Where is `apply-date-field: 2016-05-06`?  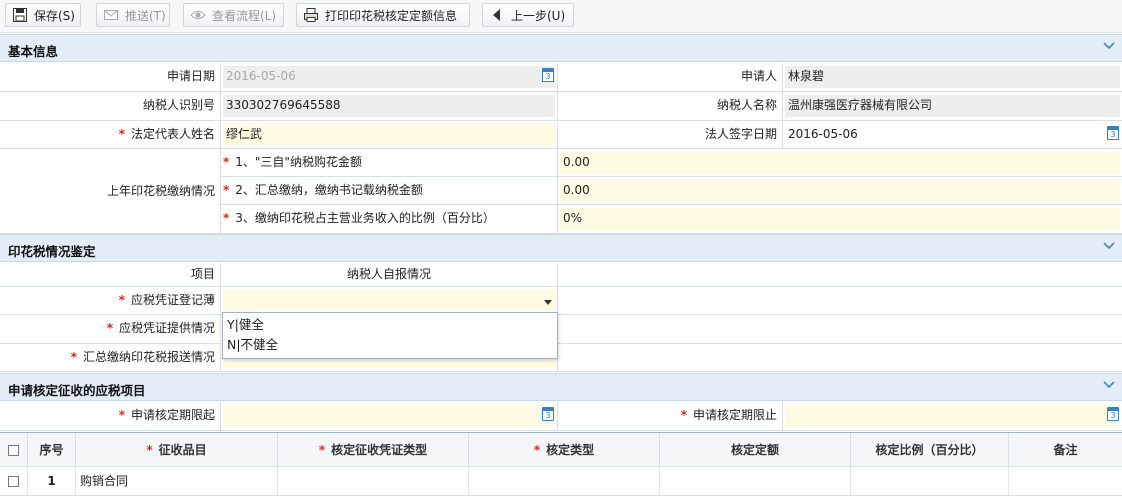 apply-date-field: 2016-05-06 is located at coordinates (389, 77).